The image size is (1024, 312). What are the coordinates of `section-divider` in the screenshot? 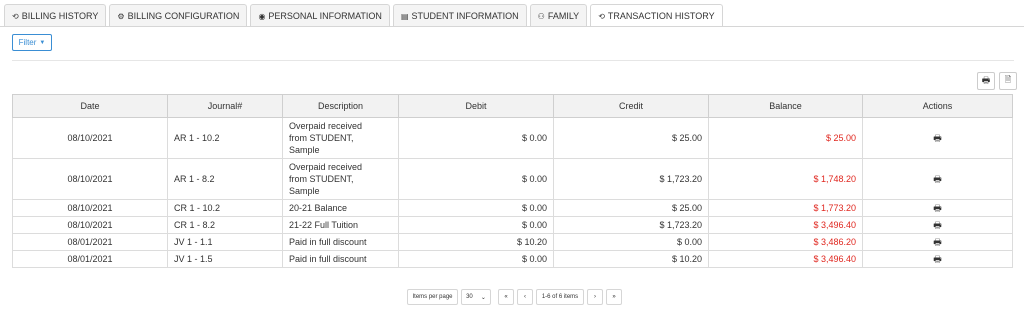 It's located at (513, 60).